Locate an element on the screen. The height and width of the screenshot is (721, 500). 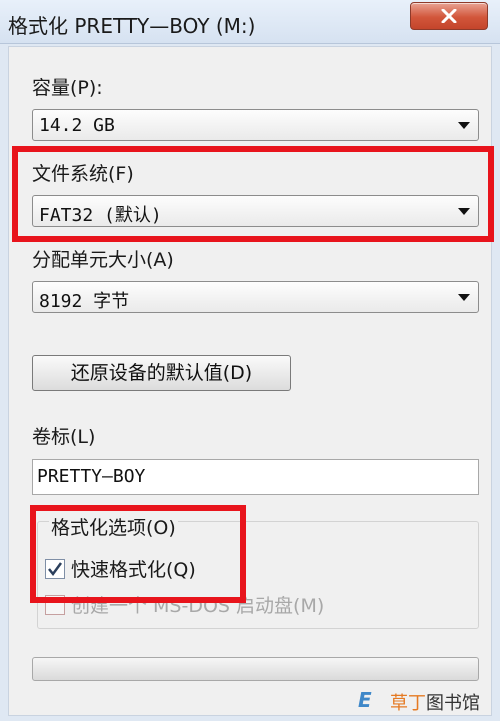
restore-defaults-button: 还原设备的默认值(D) is located at coordinates (161, 373).